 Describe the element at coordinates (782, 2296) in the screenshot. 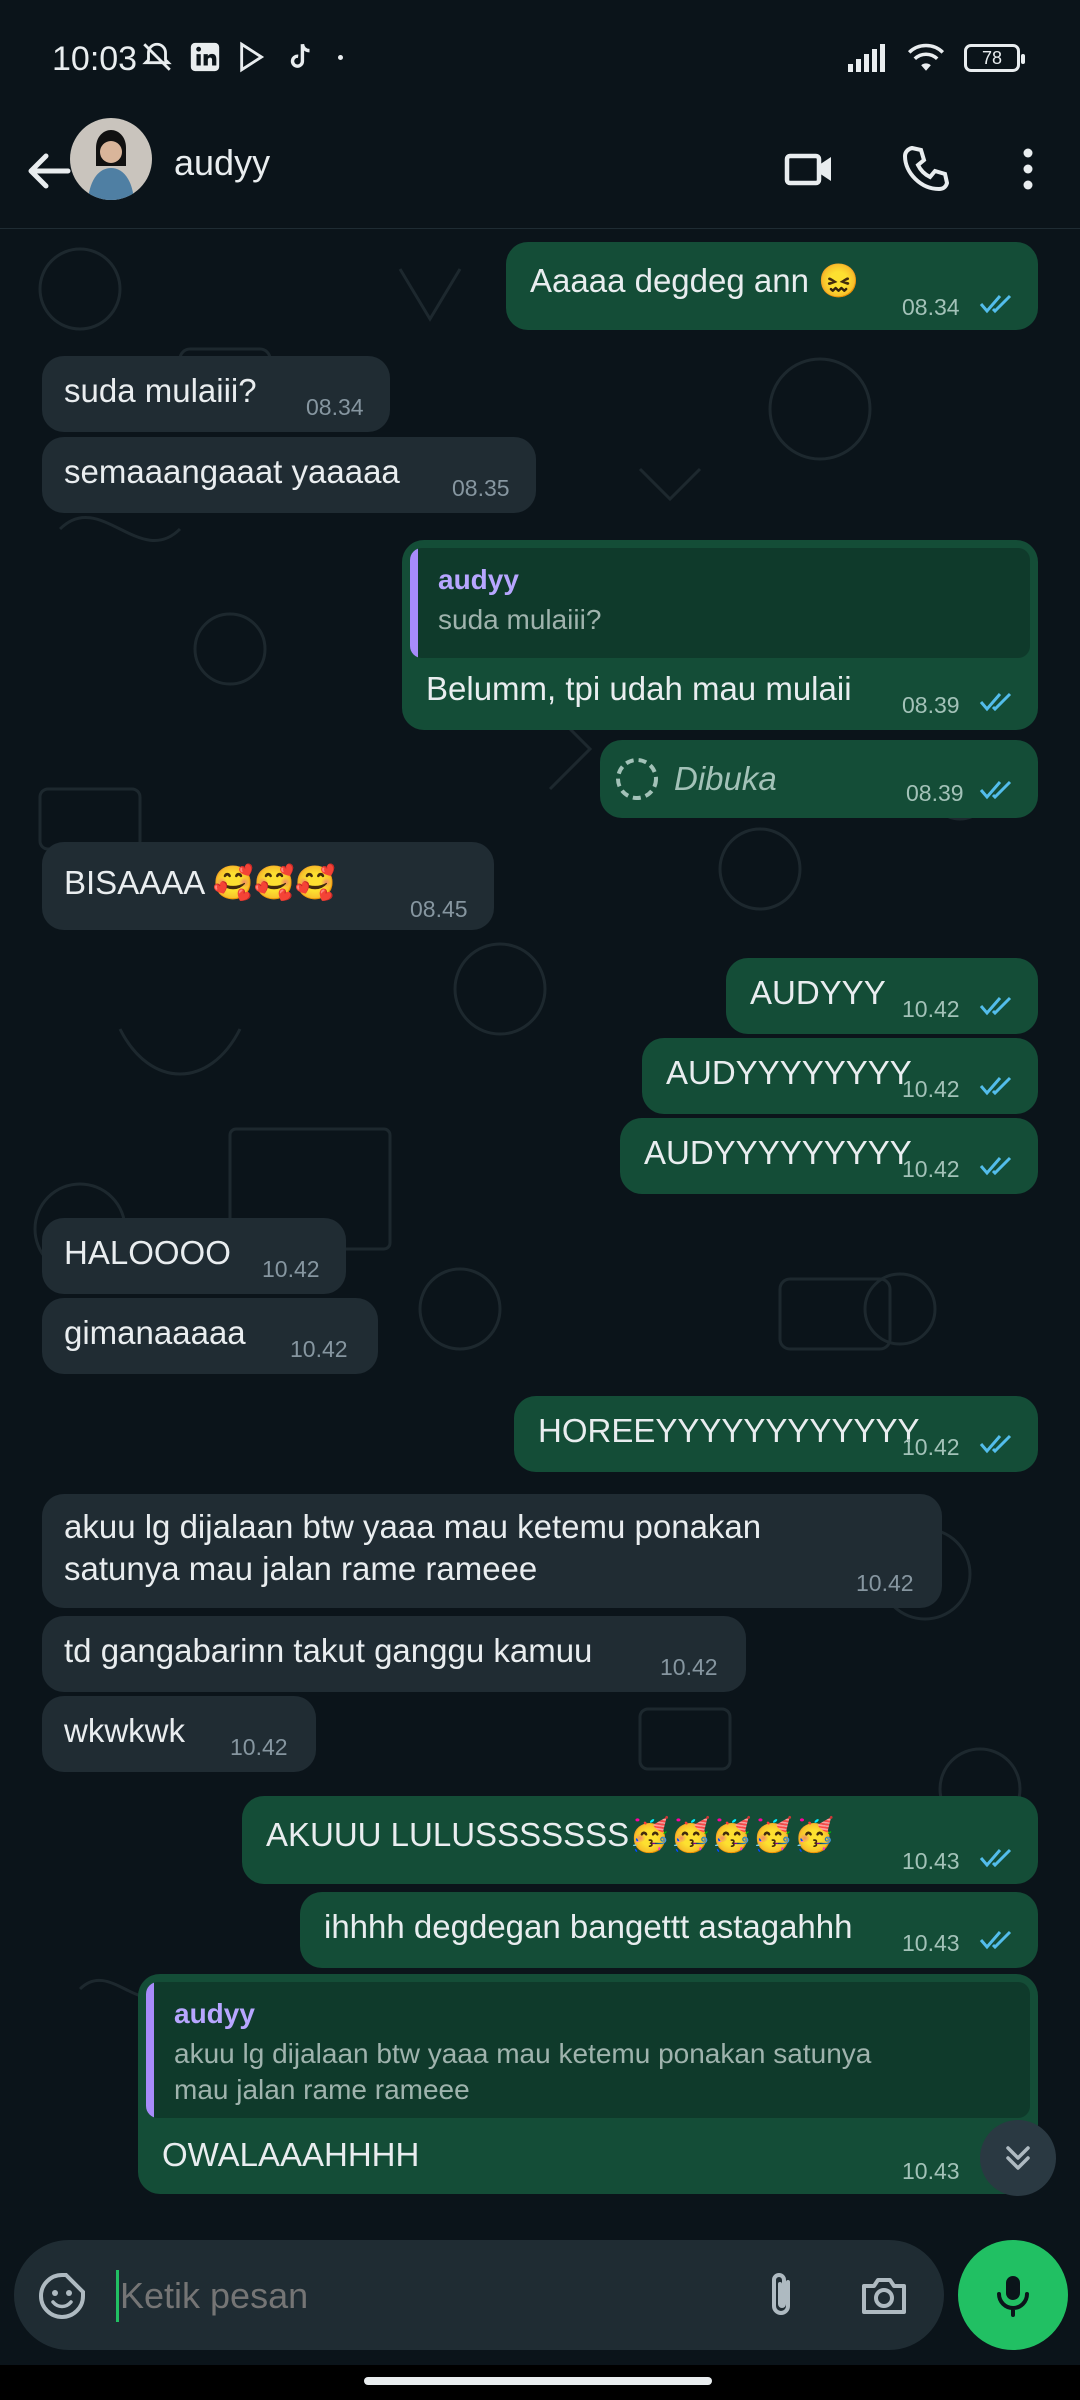

I see `paperclip-icon` at that location.